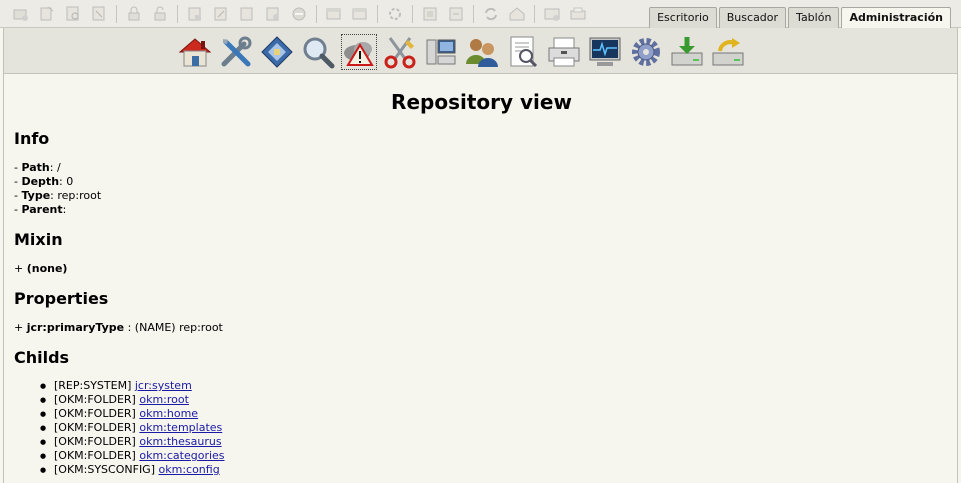 The image size is (961, 483). Describe the element at coordinates (517, 14) in the screenshot. I see `home-icon` at that location.